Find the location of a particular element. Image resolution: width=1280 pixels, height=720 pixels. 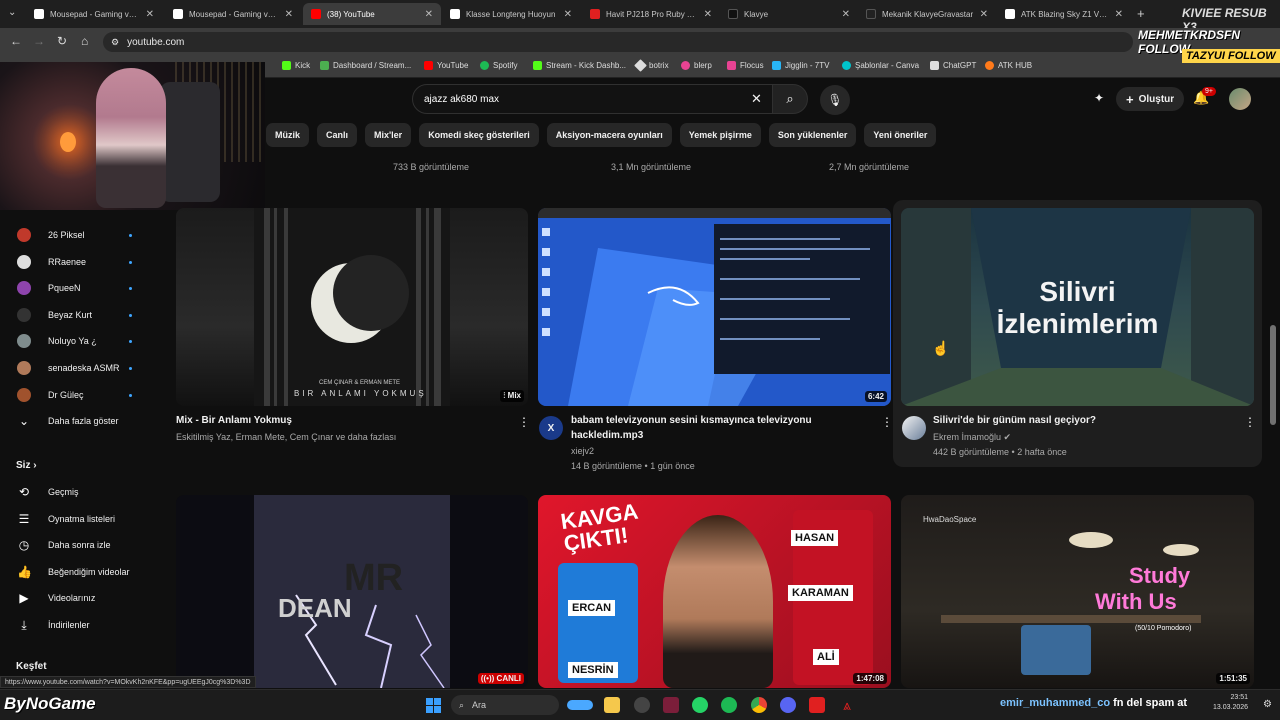

video-thumbnail: 6:42 is located at coordinates (714, 307).